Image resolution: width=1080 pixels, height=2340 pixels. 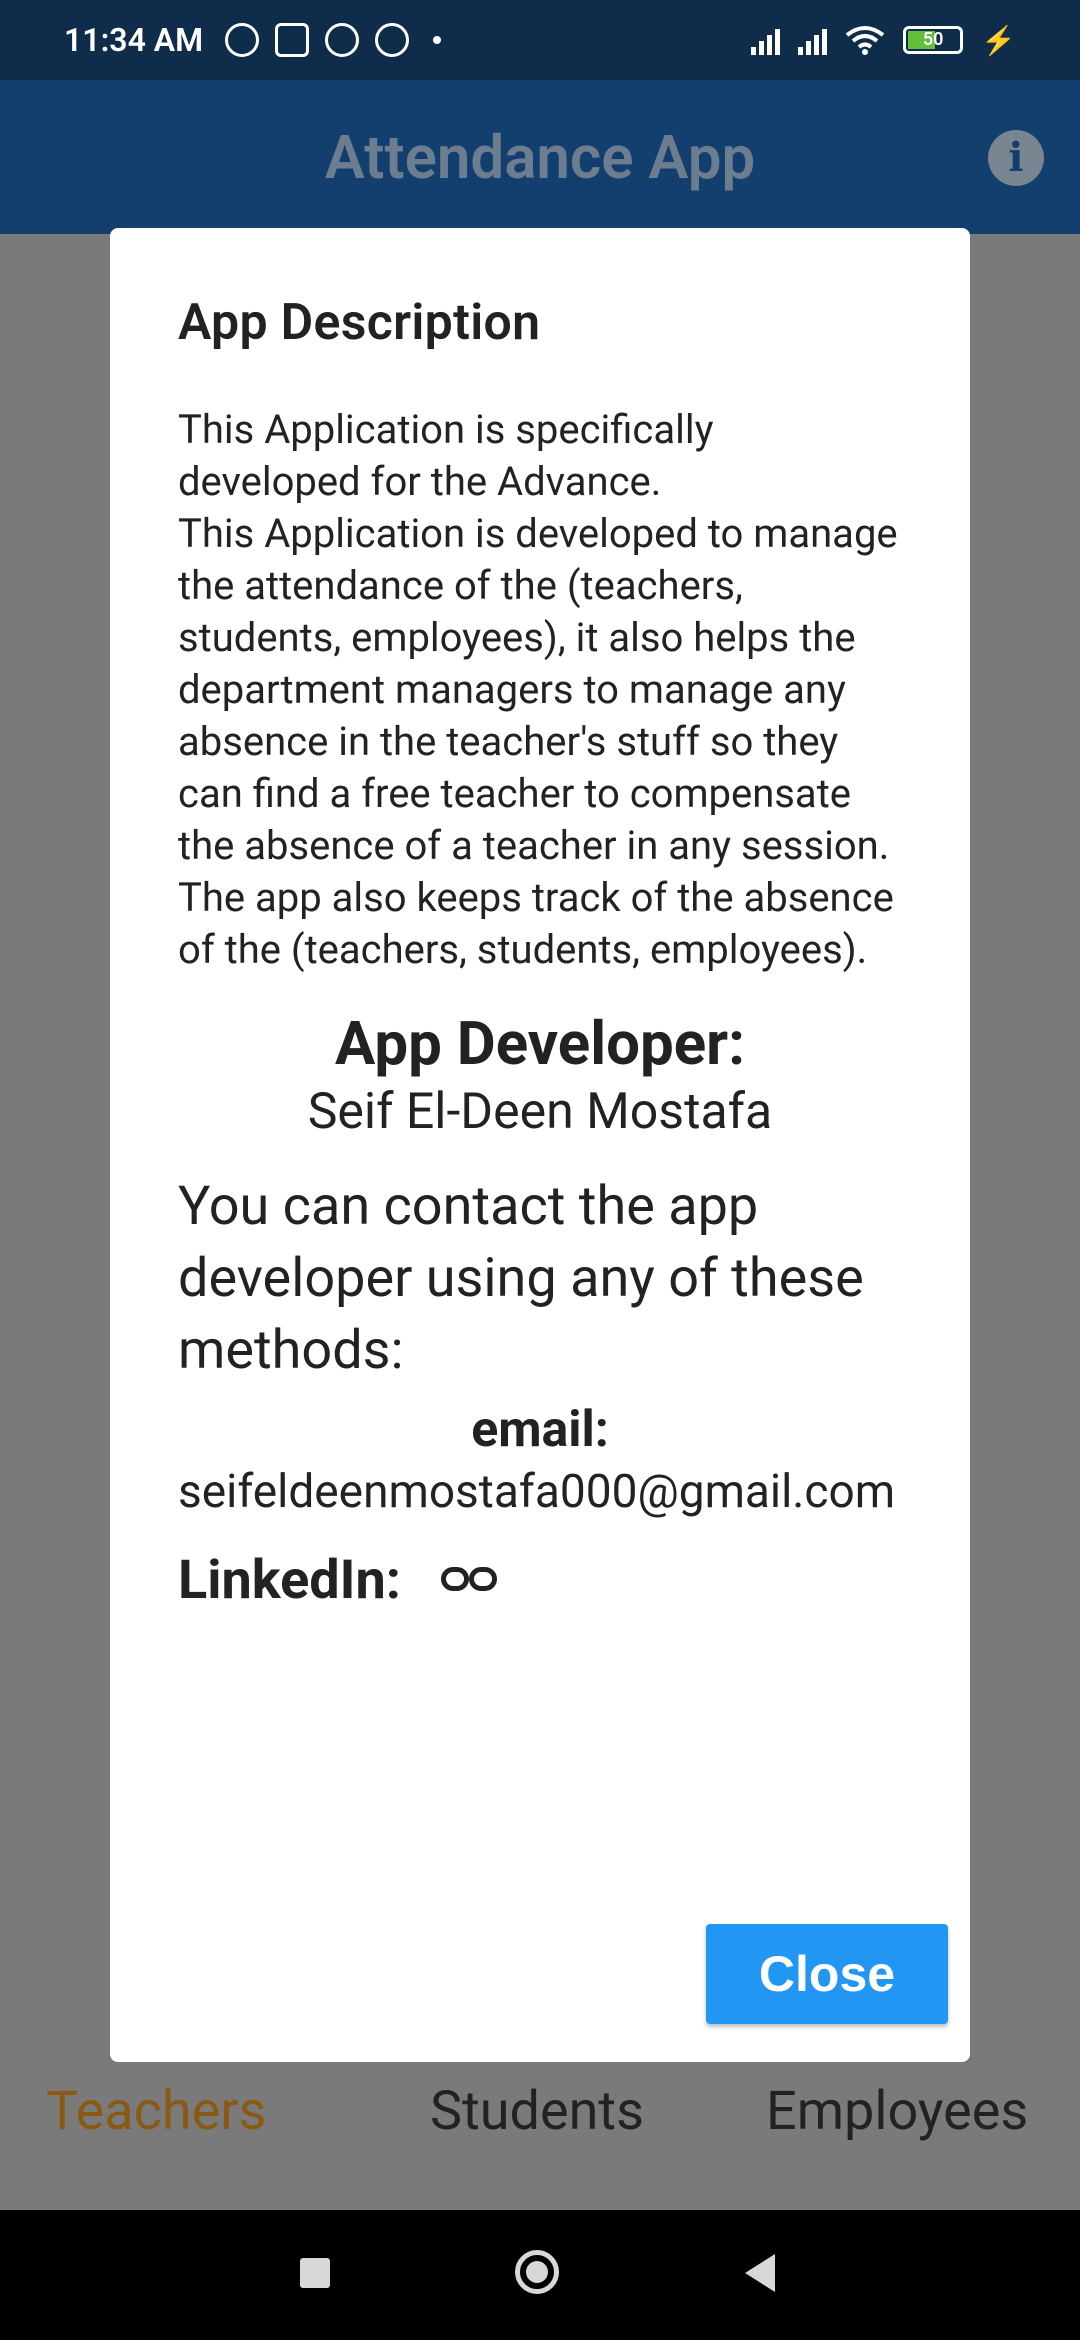 I want to click on back-icon, so click(x=760, y=2273).